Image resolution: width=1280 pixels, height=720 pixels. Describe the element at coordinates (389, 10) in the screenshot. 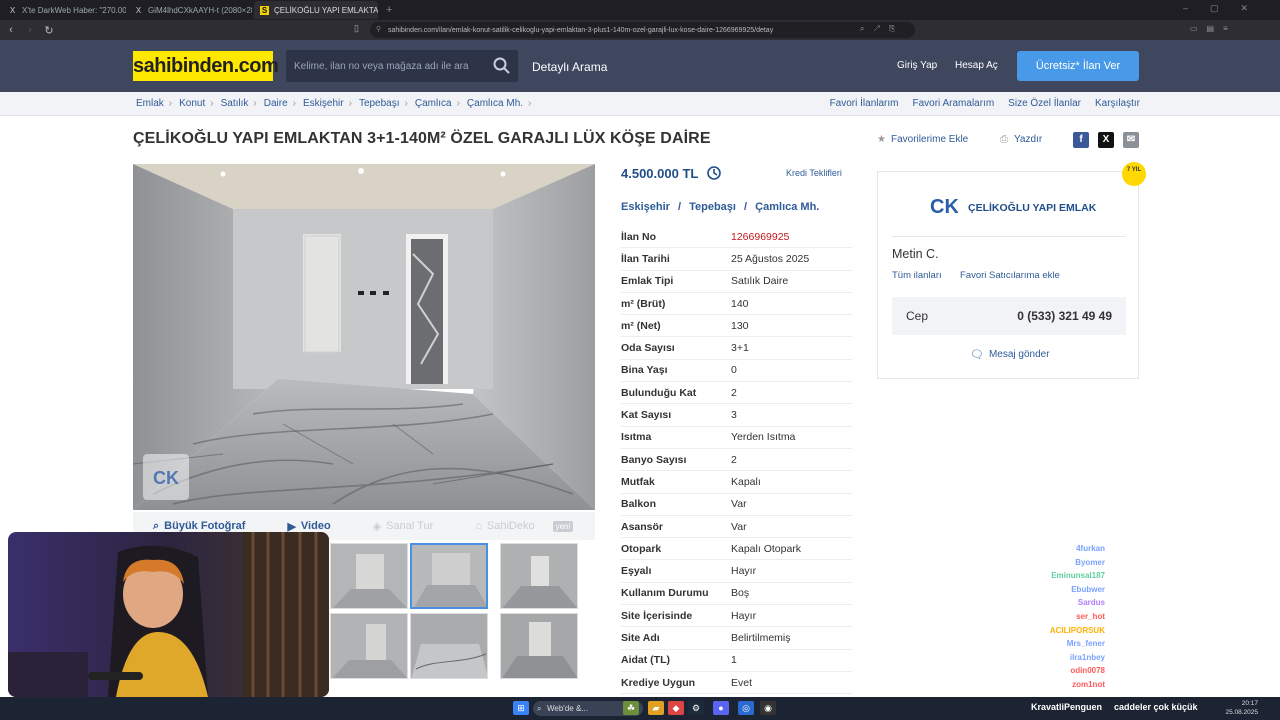

I see `new-tab-icon: +` at that location.